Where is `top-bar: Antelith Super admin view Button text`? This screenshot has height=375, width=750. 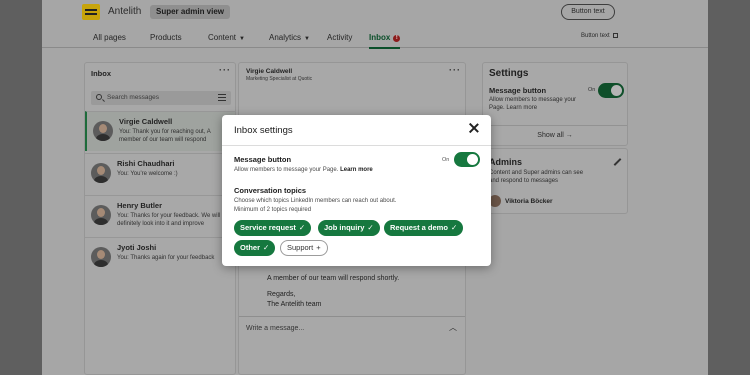
top-bar: Antelith Super admin view Button text is located at coordinates (375, 13).